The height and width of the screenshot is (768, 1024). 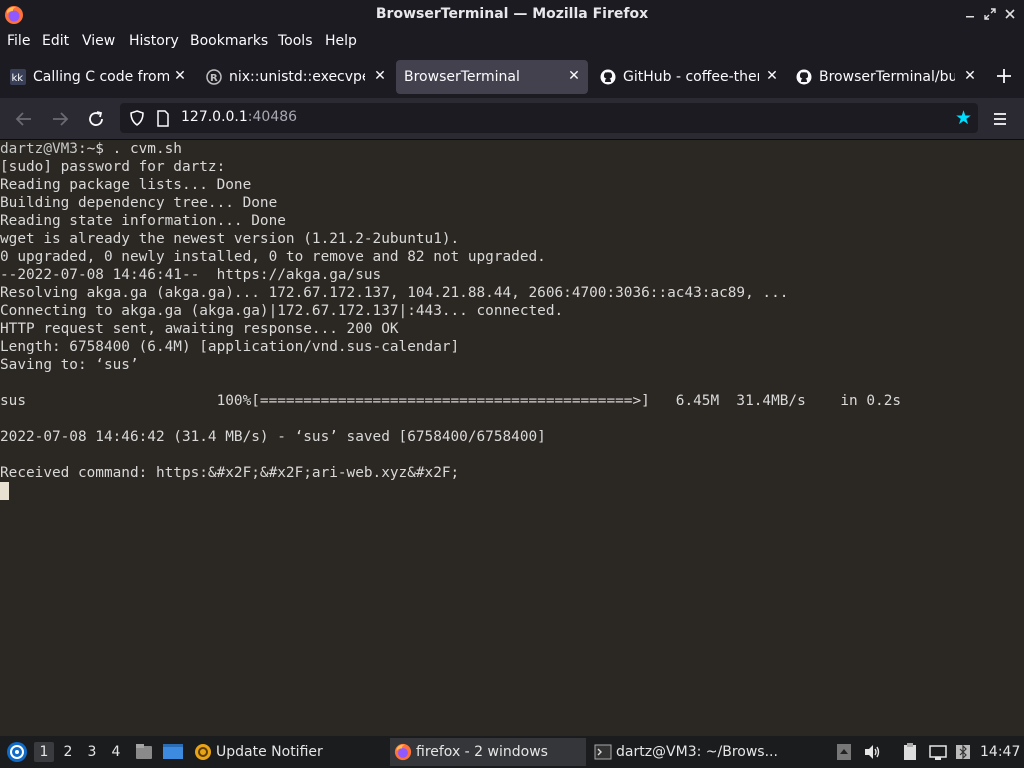 What do you see at coordinates (512, 15) in the screenshot?
I see `window-titlebar: BrowserTerminal — Mozilla Firefox` at bounding box center [512, 15].